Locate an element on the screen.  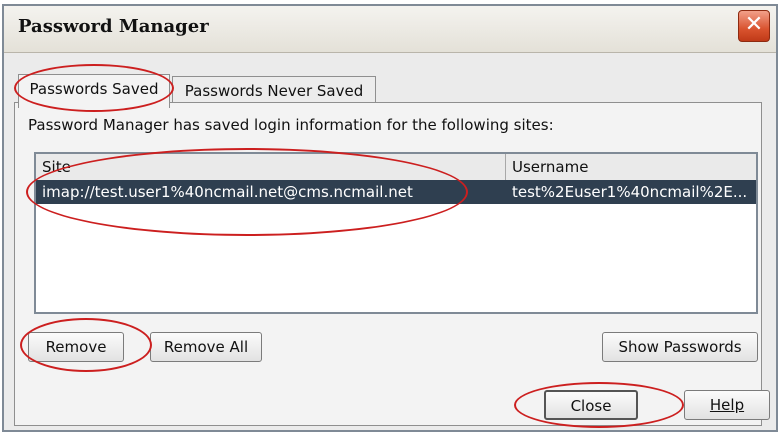
column-header-site: Site is located at coordinates (271, 167).